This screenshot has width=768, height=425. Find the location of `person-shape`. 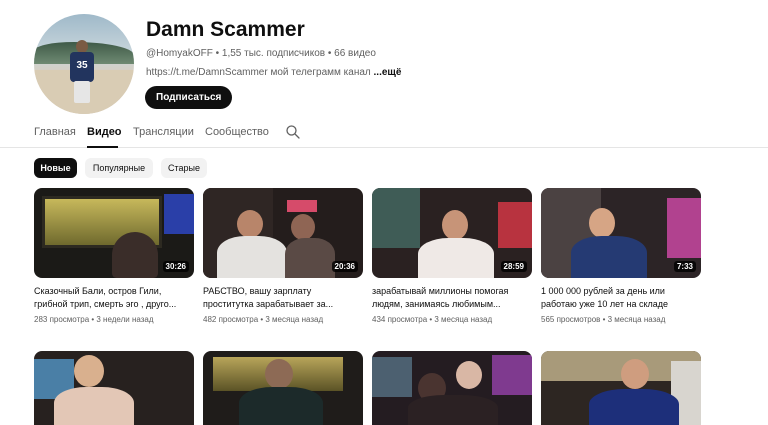

person-shape is located at coordinates (135, 255).